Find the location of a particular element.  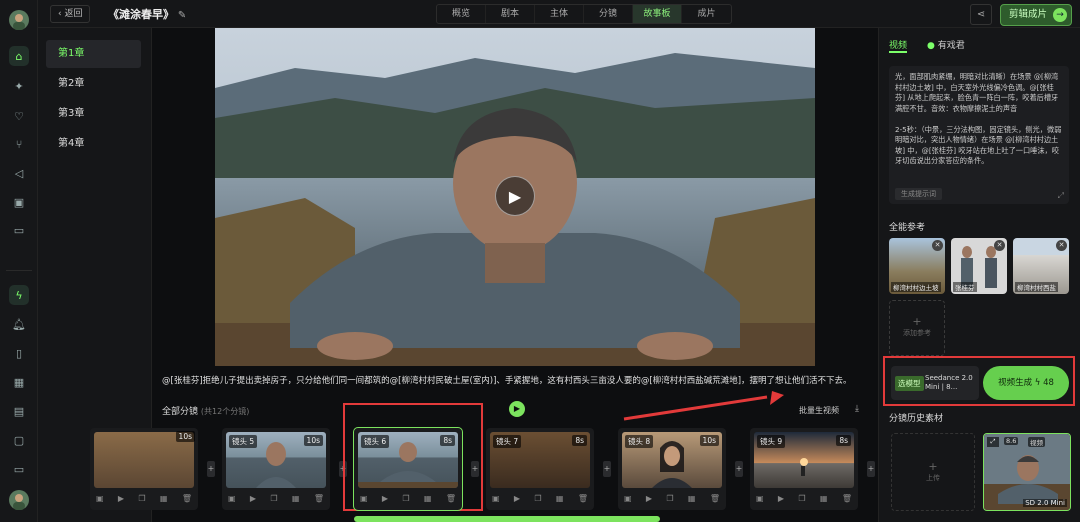

shot-card: 镜头 5 10s ▣ ▶ ❐ ▦ 🗑︎ is located at coordinates (276, 469).